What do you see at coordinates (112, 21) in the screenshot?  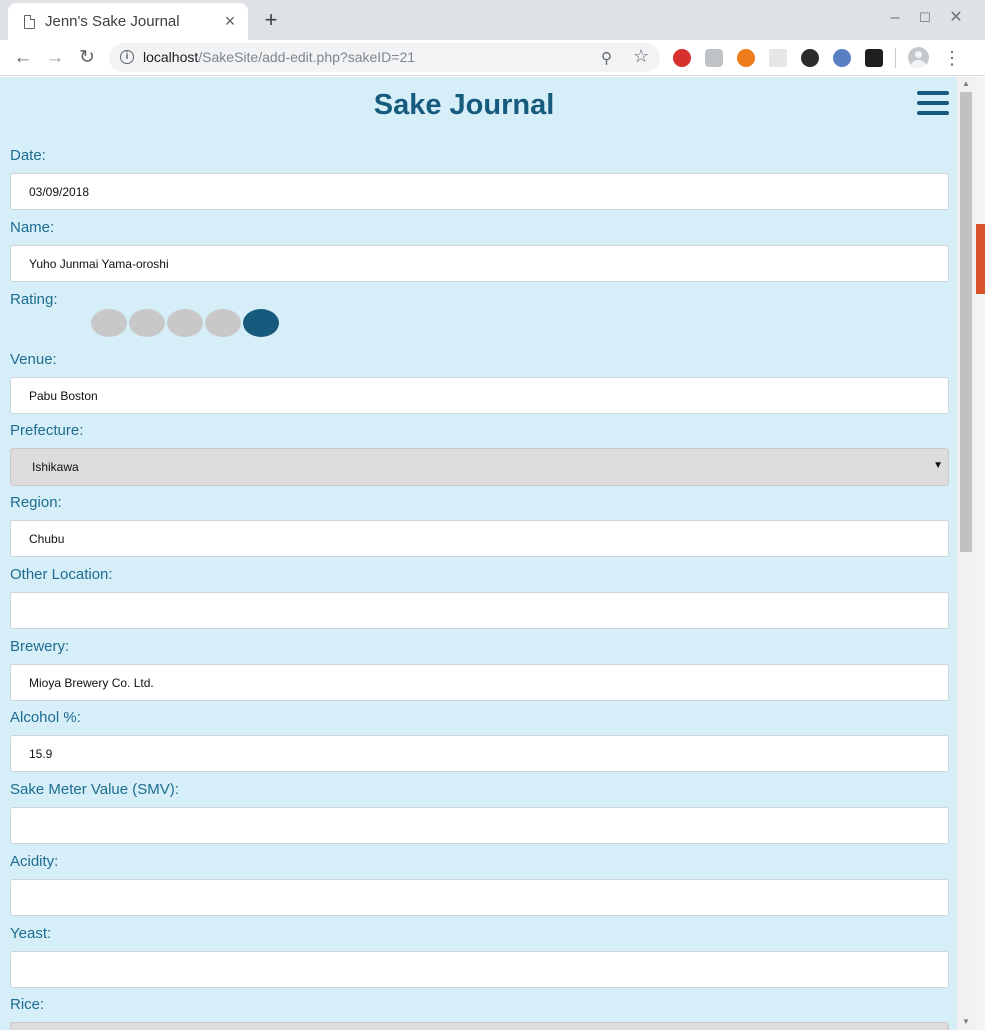 I see `tab-title: Jenn's Sake Journal` at bounding box center [112, 21].